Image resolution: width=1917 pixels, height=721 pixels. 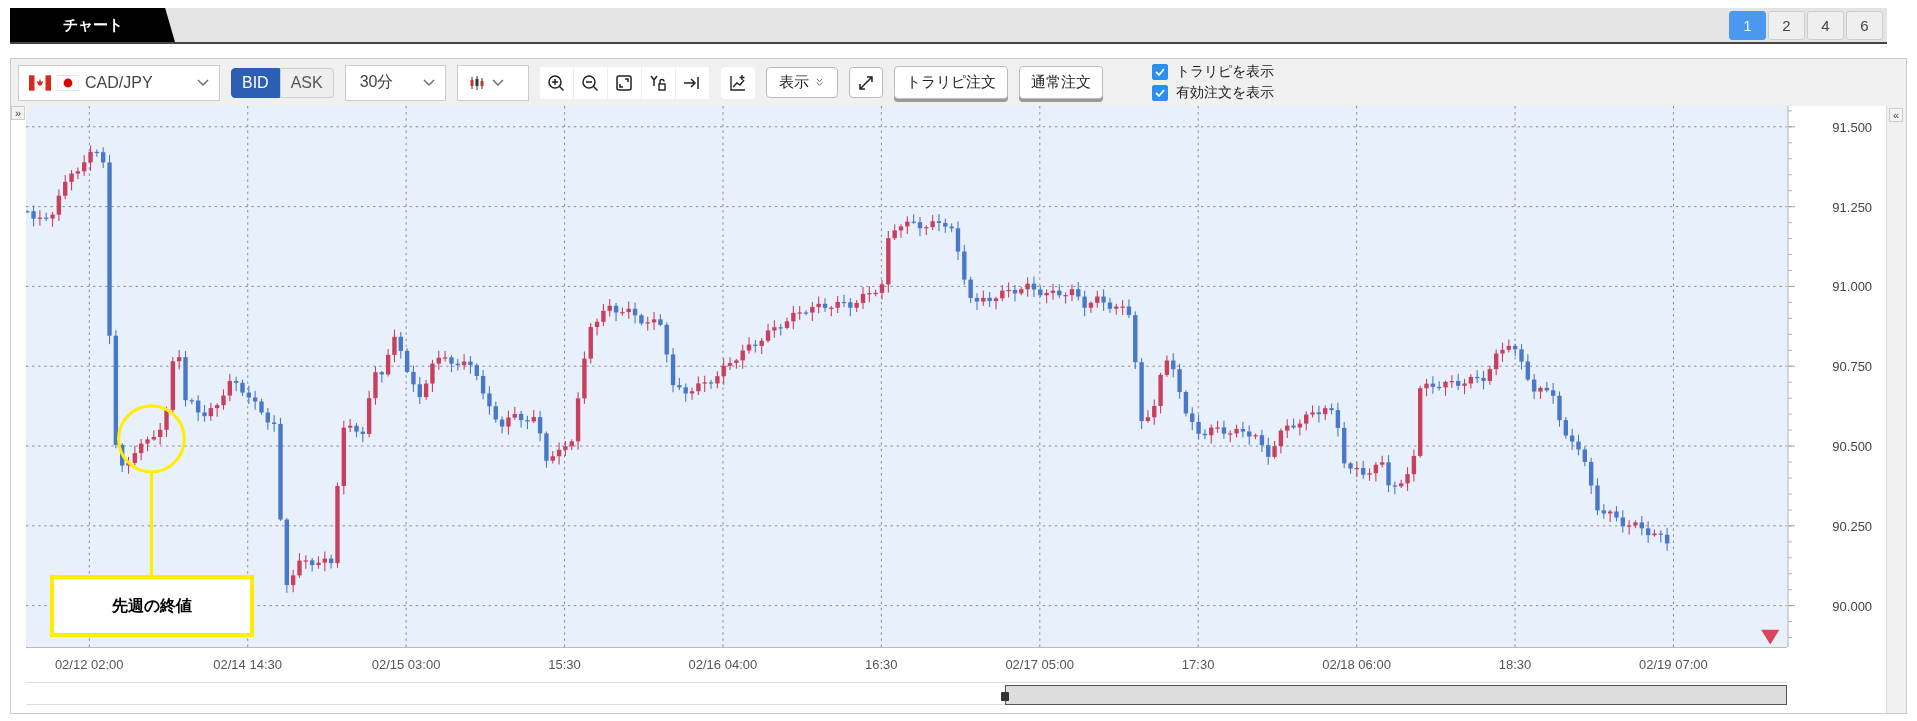 I want to click on range-handle, so click(x=1004, y=696).